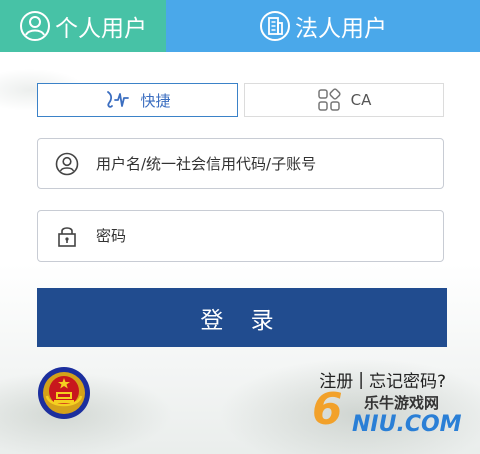 This screenshot has height=454, width=480. What do you see at coordinates (344, 100) in the screenshot?
I see `ca-login-button: CA` at bounding box center [344, 100].